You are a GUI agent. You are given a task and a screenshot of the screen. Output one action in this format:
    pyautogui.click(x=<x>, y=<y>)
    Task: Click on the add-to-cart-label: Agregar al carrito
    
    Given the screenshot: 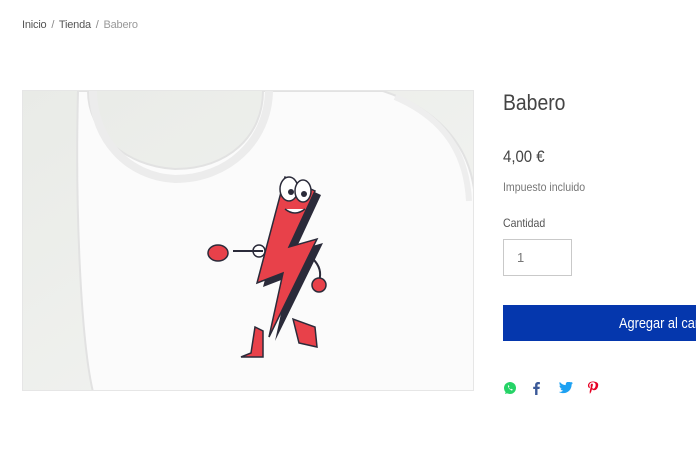 What is the action you would take?
    pyautogui.click(x=657, y=323)
    